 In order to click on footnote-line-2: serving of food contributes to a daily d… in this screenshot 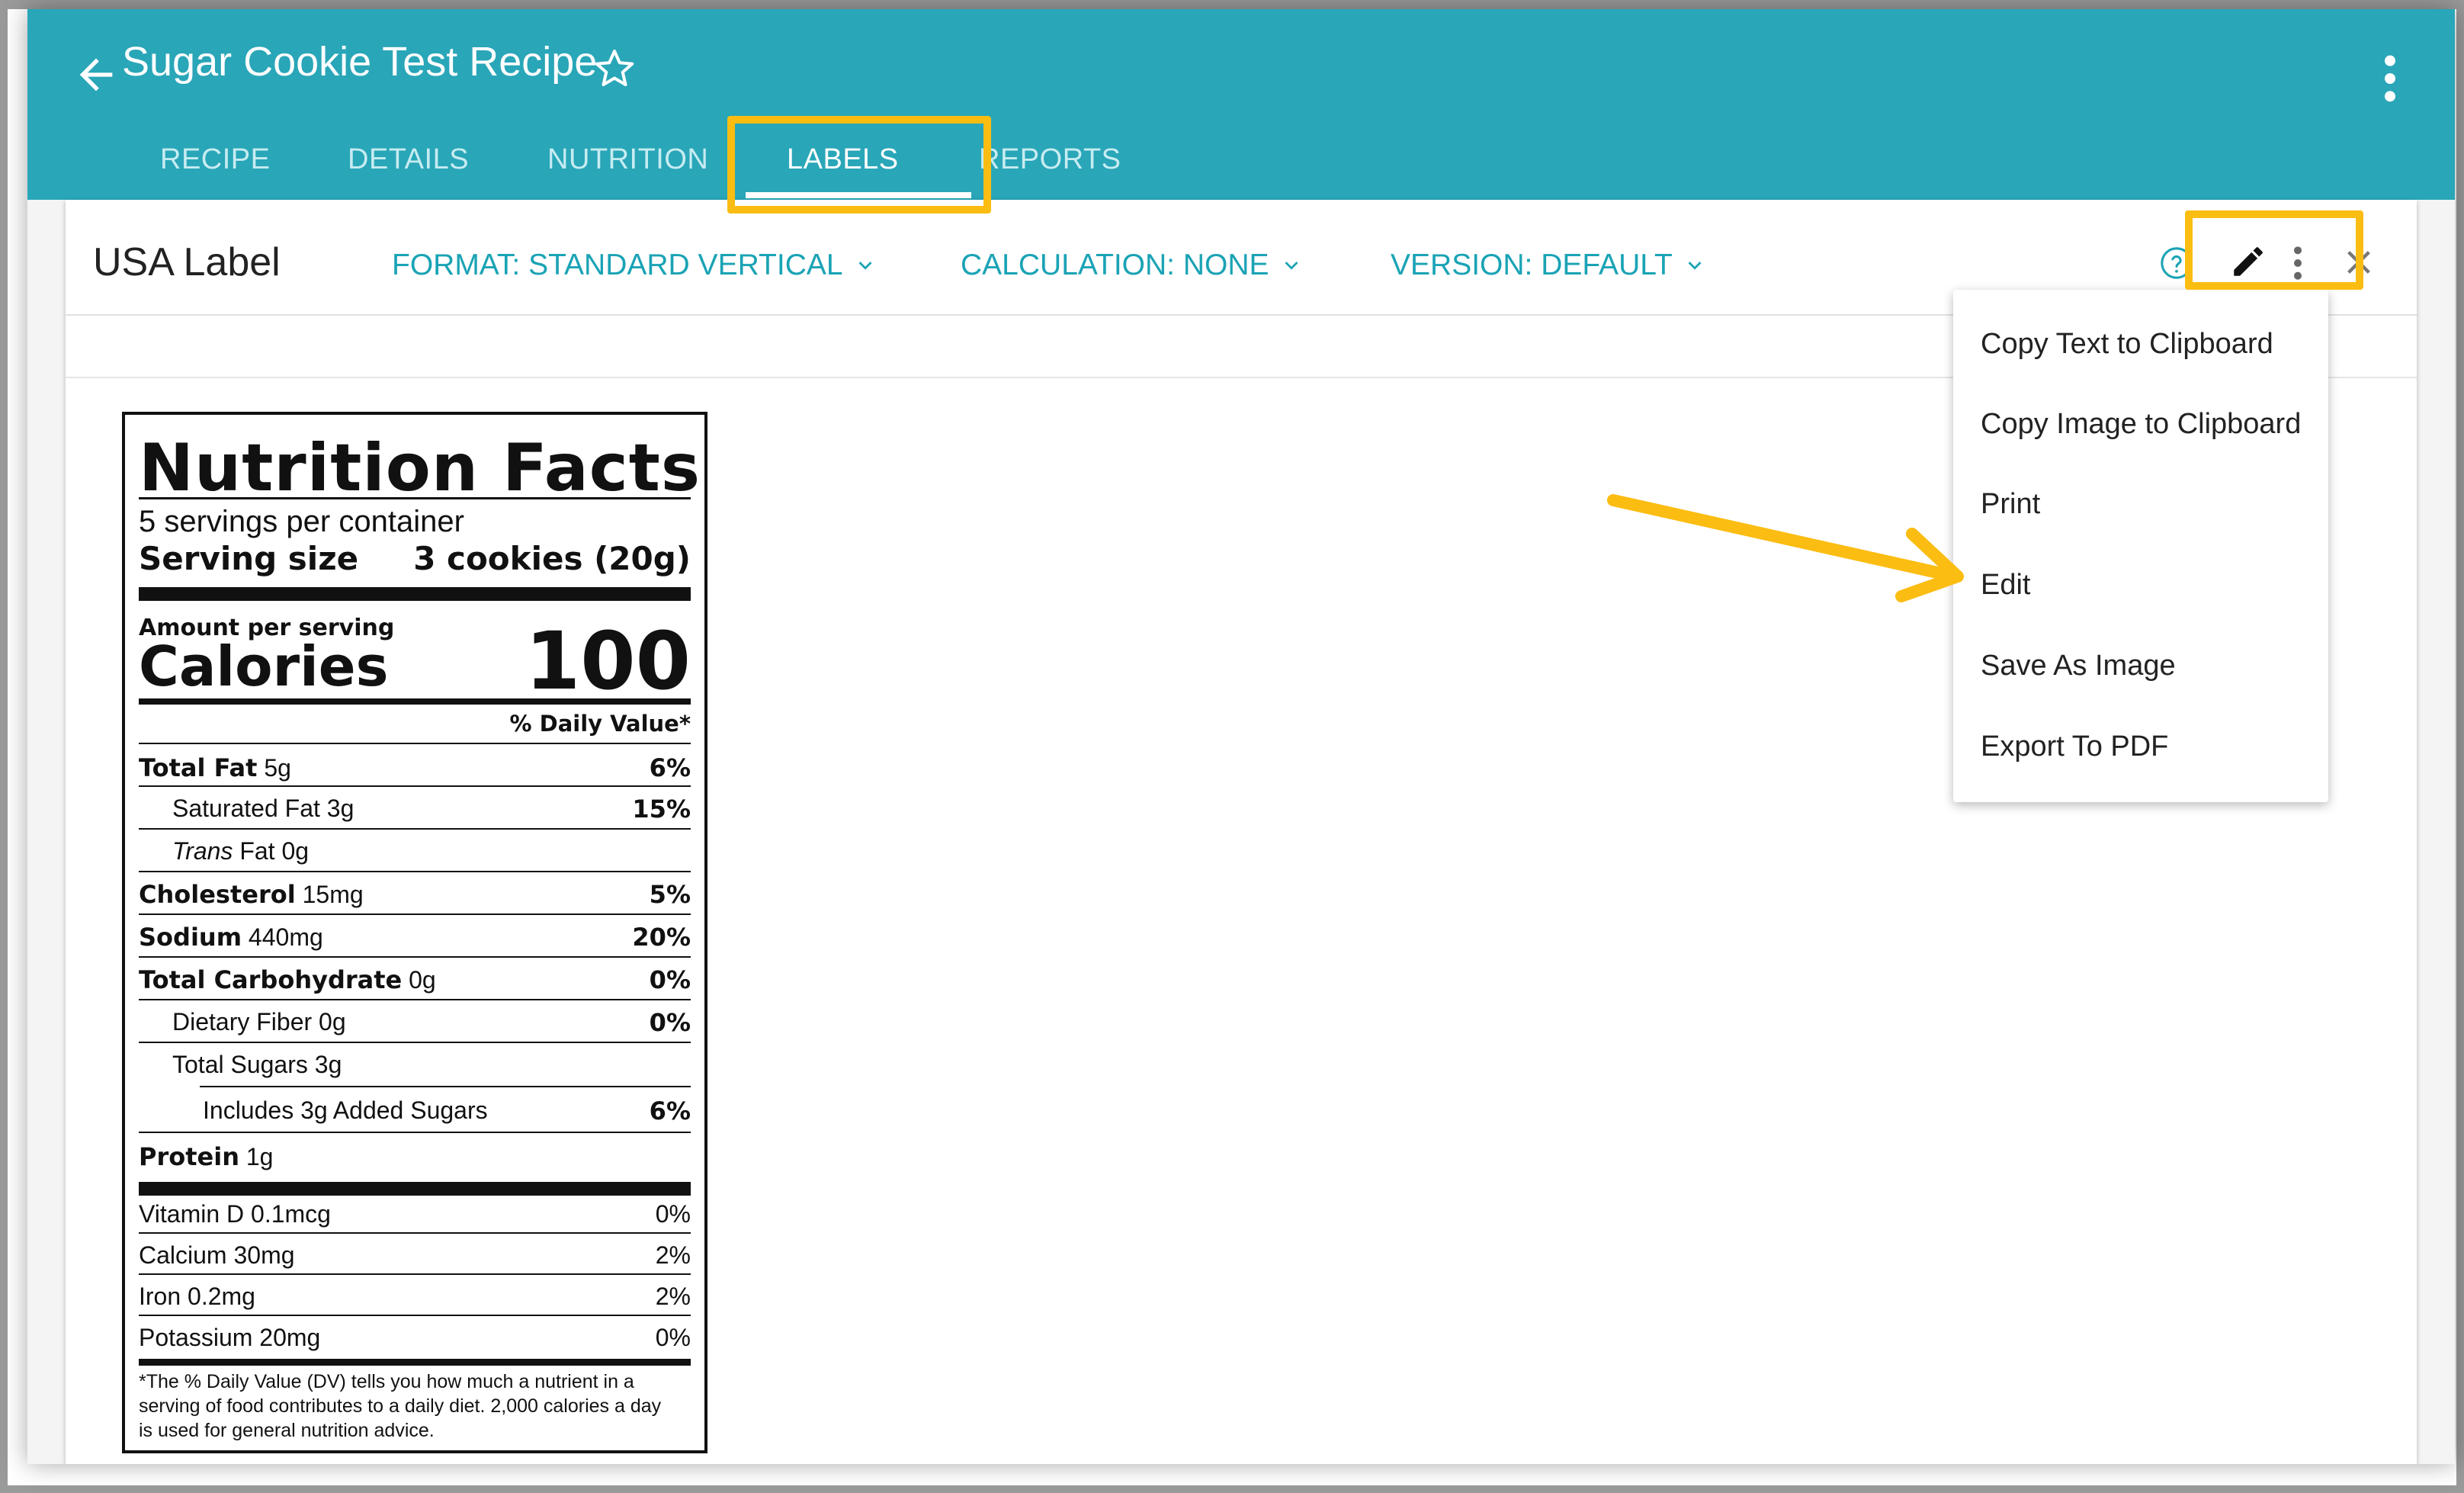, I will do `click(400, 1406)`.